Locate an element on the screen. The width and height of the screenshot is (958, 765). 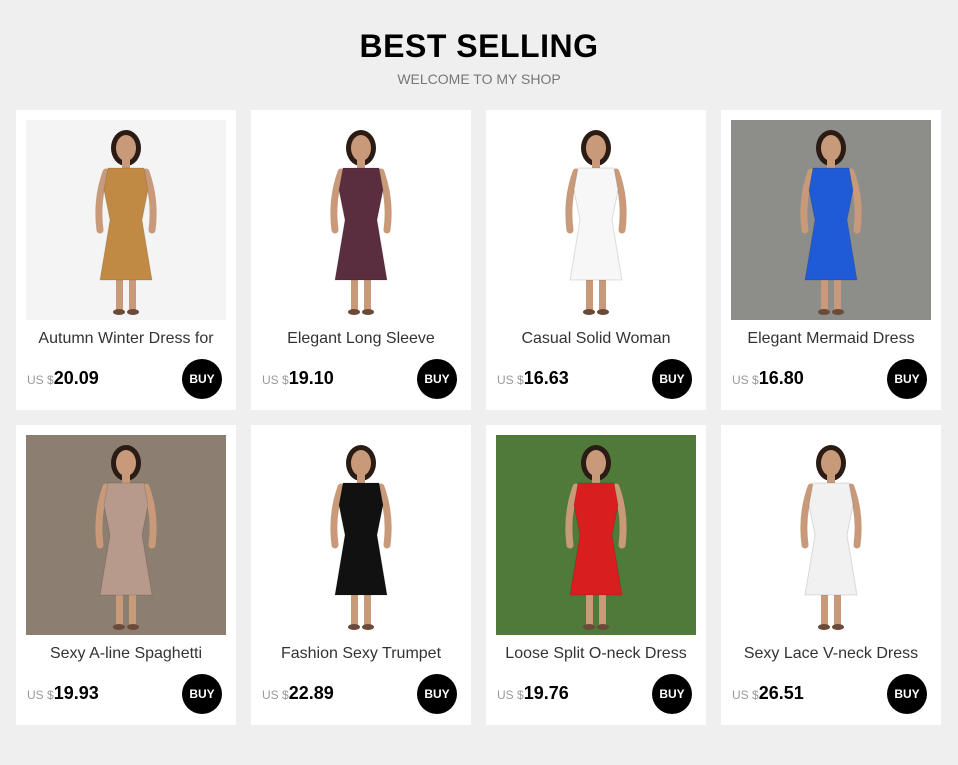
product-card: Sexy A-line Spaghetti US $19.93 BUY is located at coordinates (126, 575).